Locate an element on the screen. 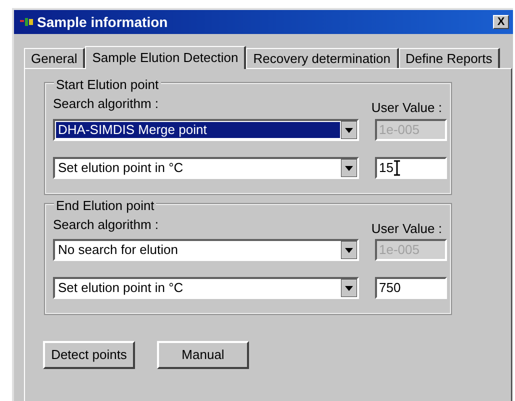  text-cursor-icon is located at coordinates (397, 168).